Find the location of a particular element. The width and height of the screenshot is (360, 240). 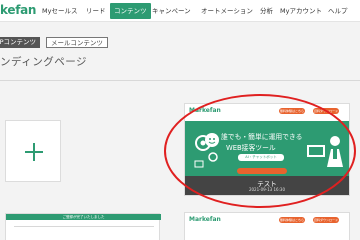

nav-leads: リード is located at coordinates (96, 11).